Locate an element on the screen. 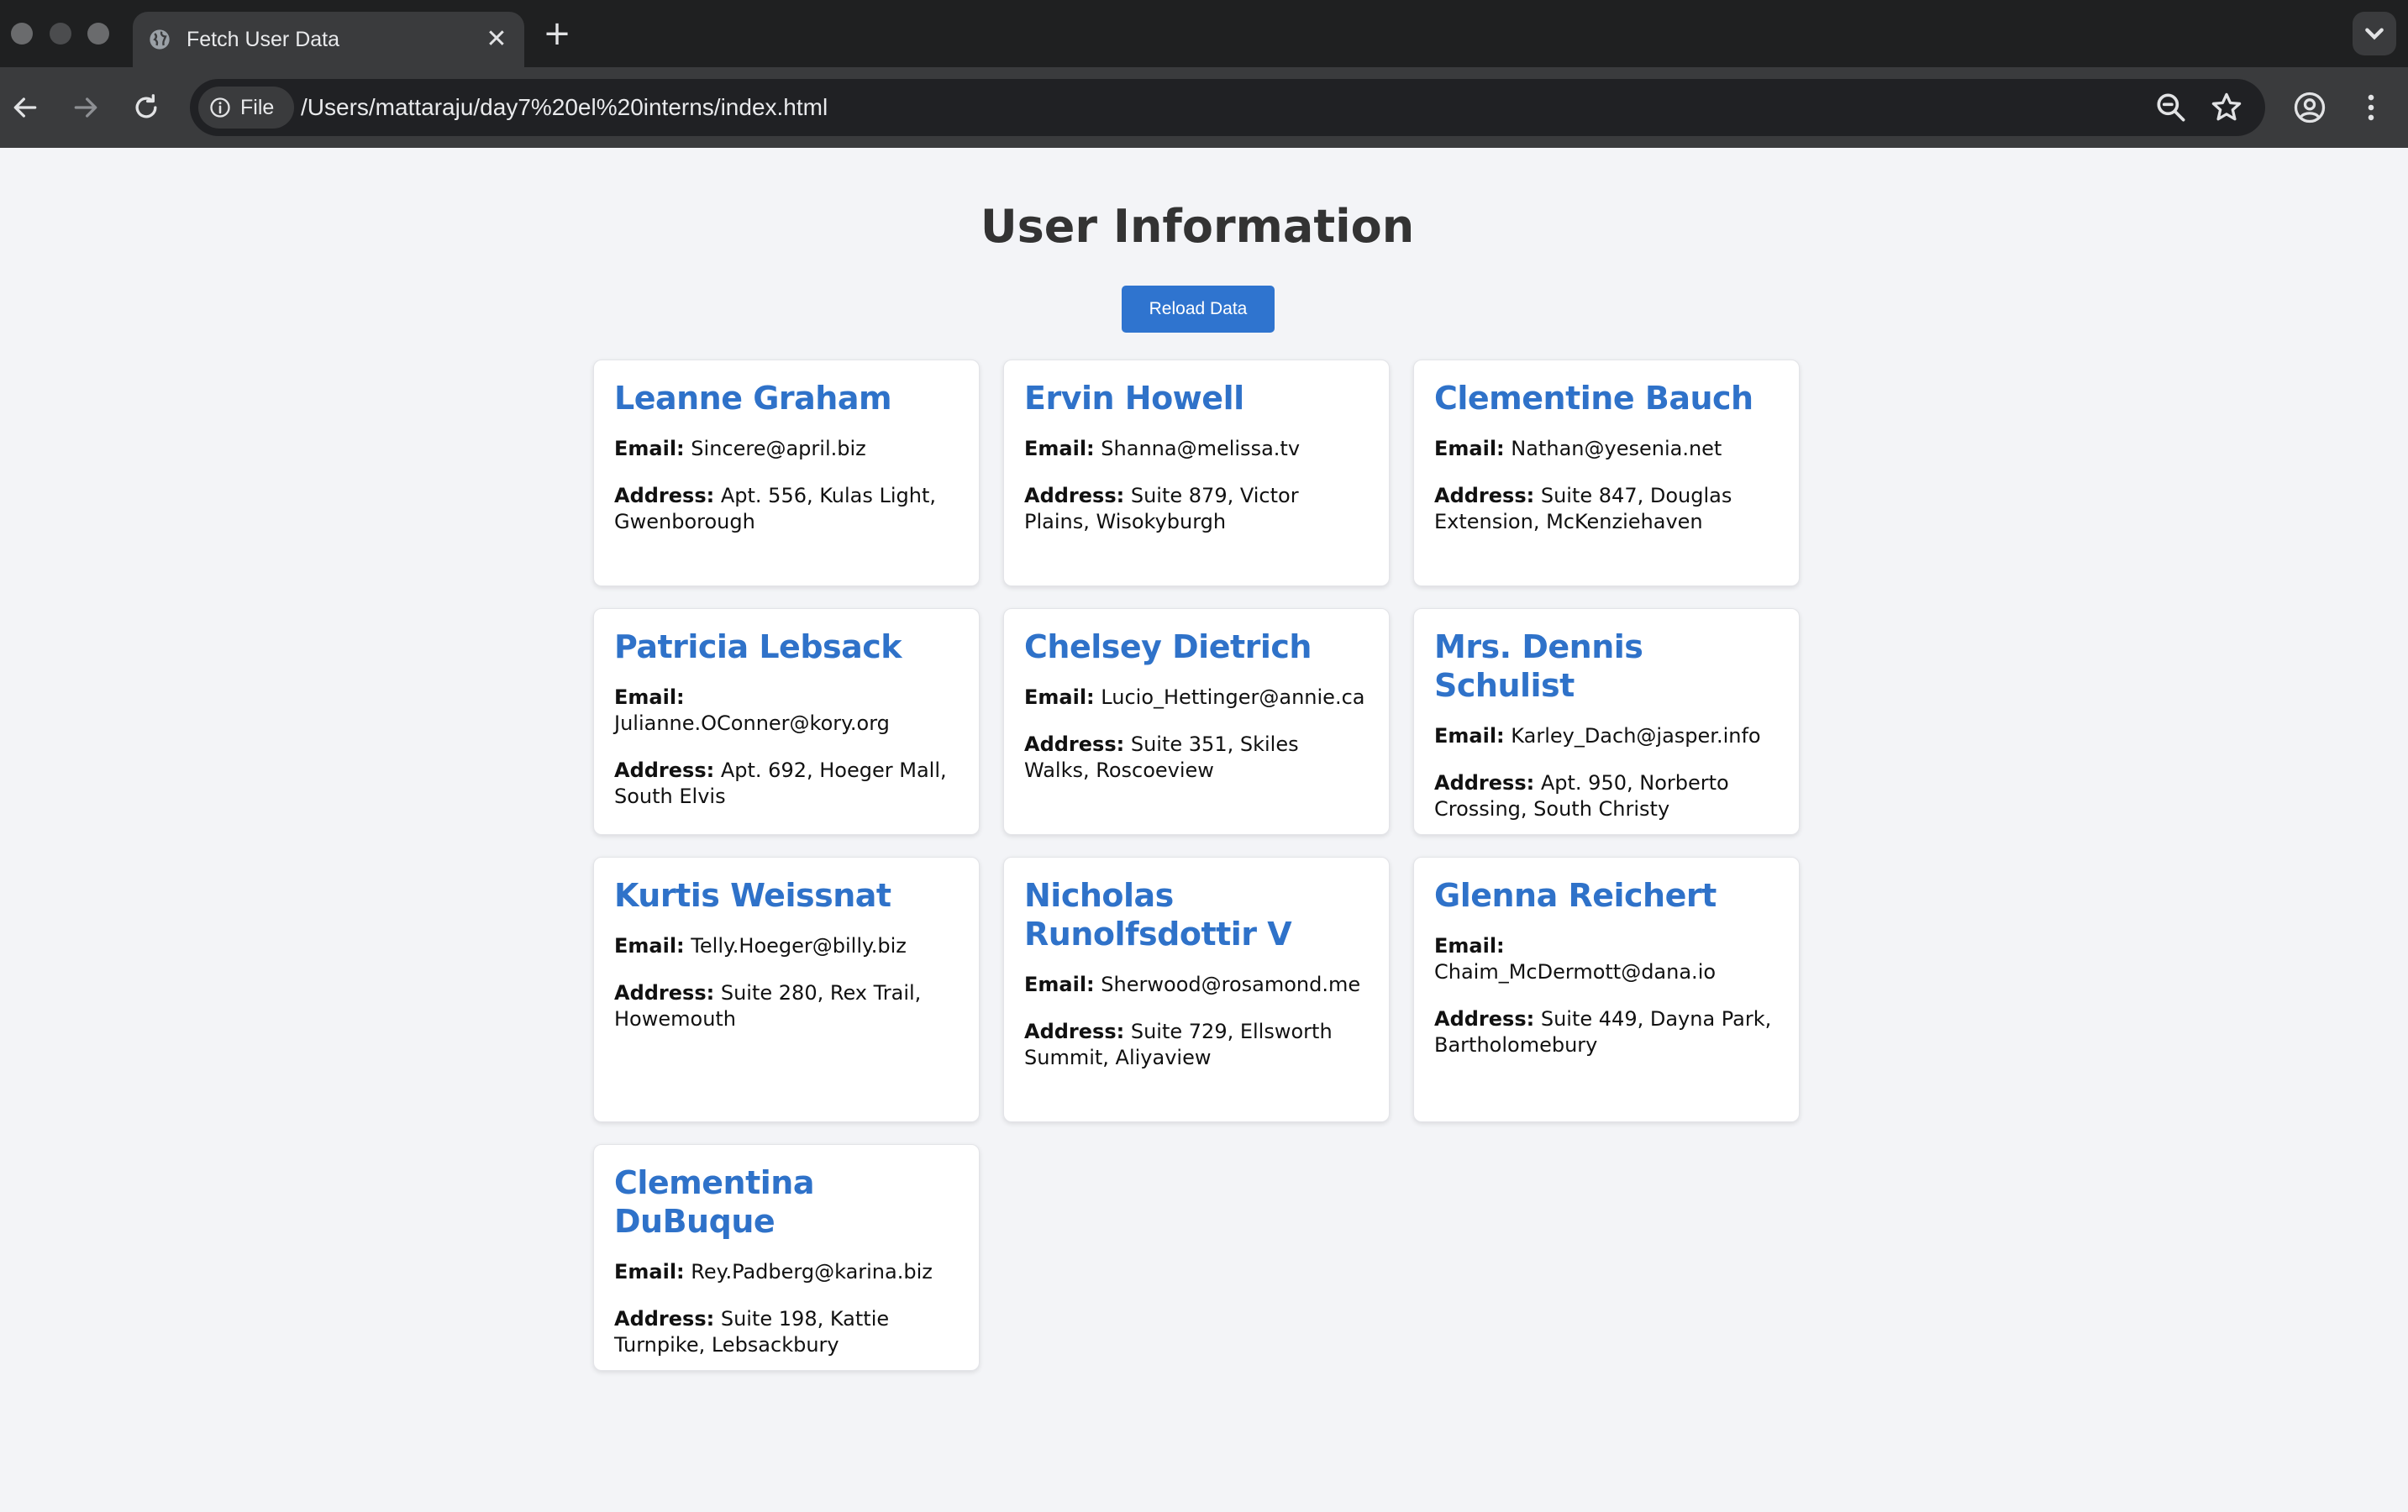  user-name: Glenna Reichert is located at coordinates (1575, 895).